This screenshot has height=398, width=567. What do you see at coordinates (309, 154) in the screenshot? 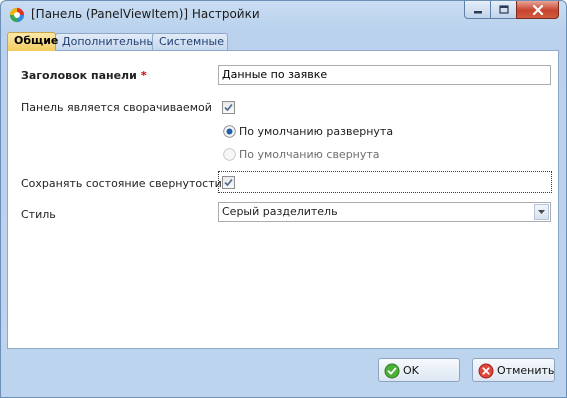
I see `radio-collapsed-label: По умолчанию свернута` at bounding box center [309, 154].